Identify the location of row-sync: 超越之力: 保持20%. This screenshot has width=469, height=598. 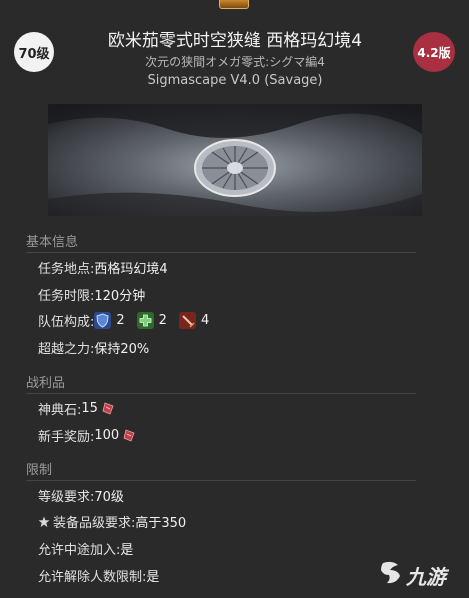
(93, 347).